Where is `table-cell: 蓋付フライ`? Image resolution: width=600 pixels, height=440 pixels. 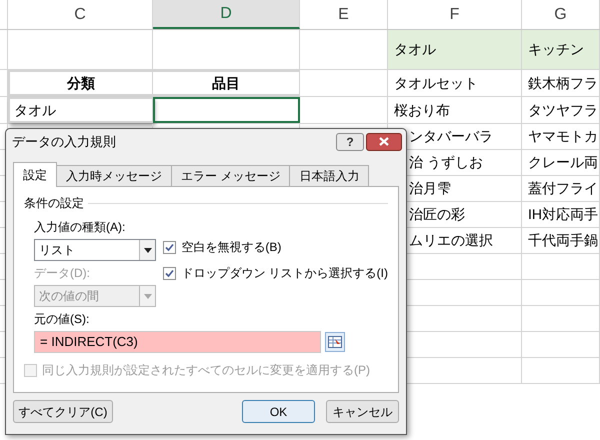
table-cell: 蓋付フライ is located at coordinates (561, 188).